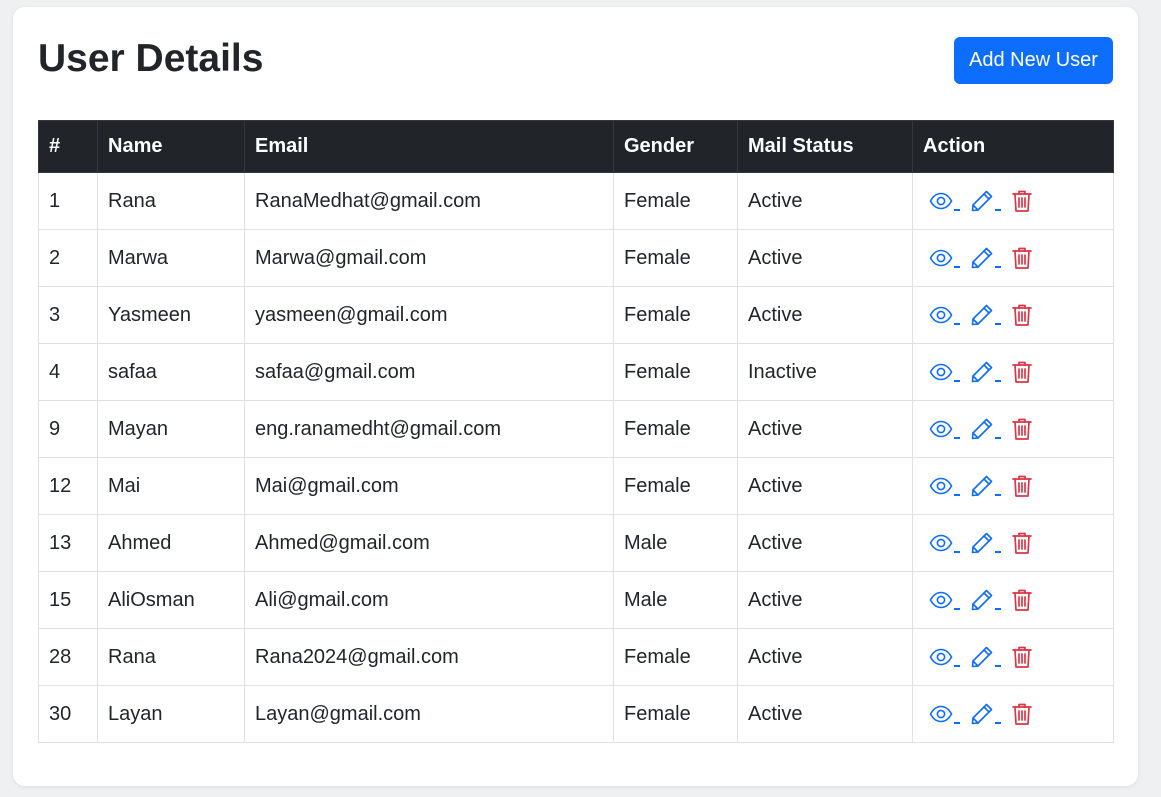  I want to click on table-row: 28 Rana Rana2024@gmail.com Female Active, so click(576, 657).